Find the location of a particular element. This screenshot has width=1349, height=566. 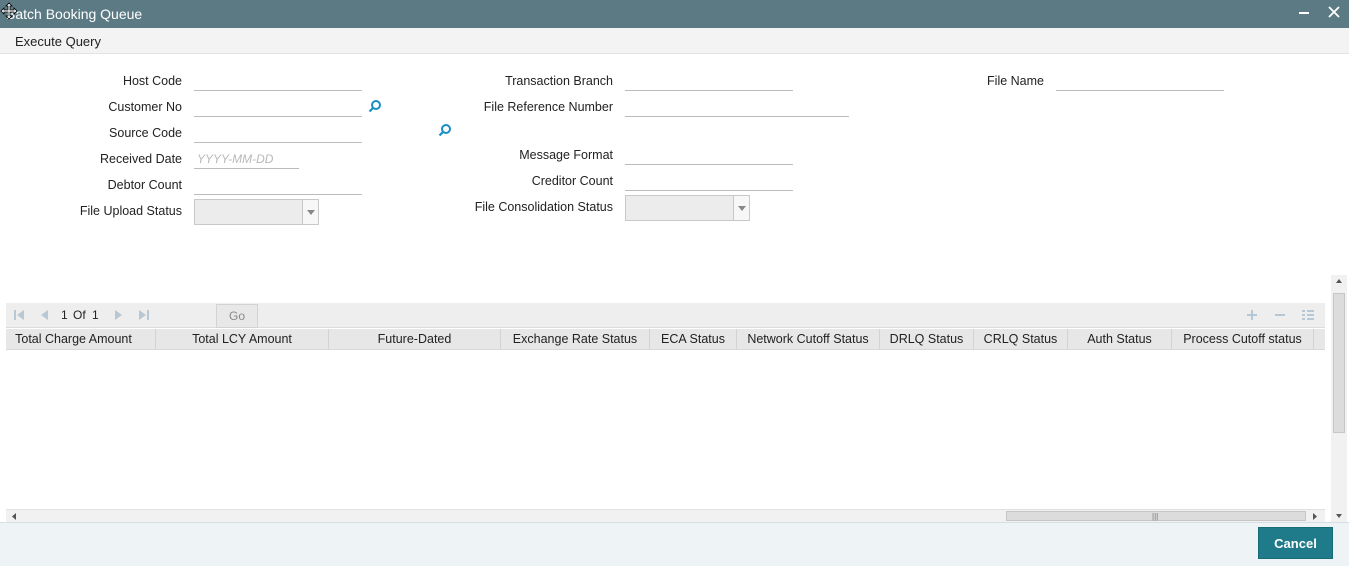

last-page-icon is located at coordinates (144, 315).